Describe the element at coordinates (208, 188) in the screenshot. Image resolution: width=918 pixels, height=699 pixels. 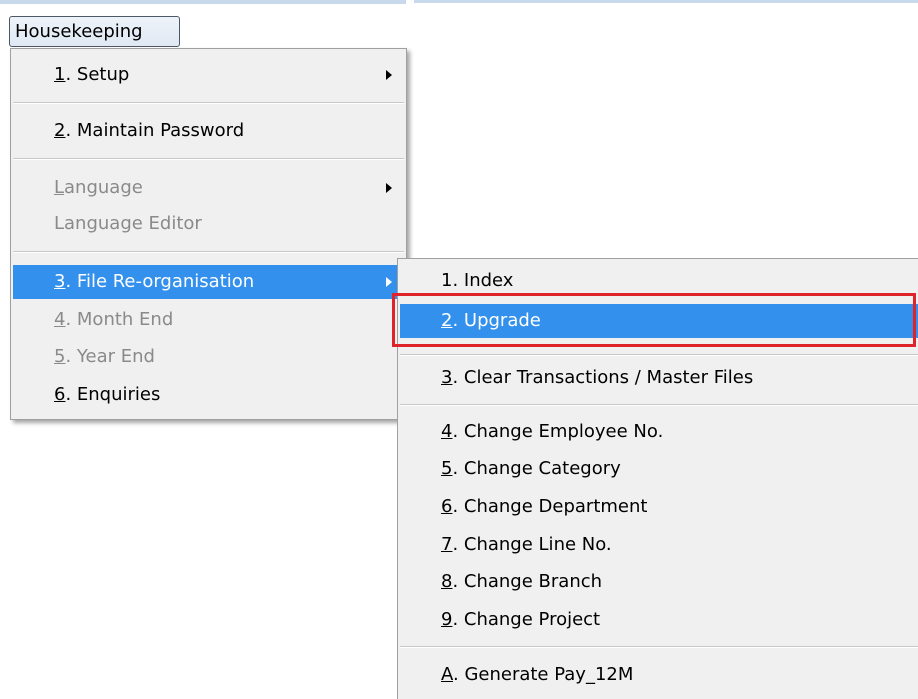
I see `menu-item-language: Language` at that location.